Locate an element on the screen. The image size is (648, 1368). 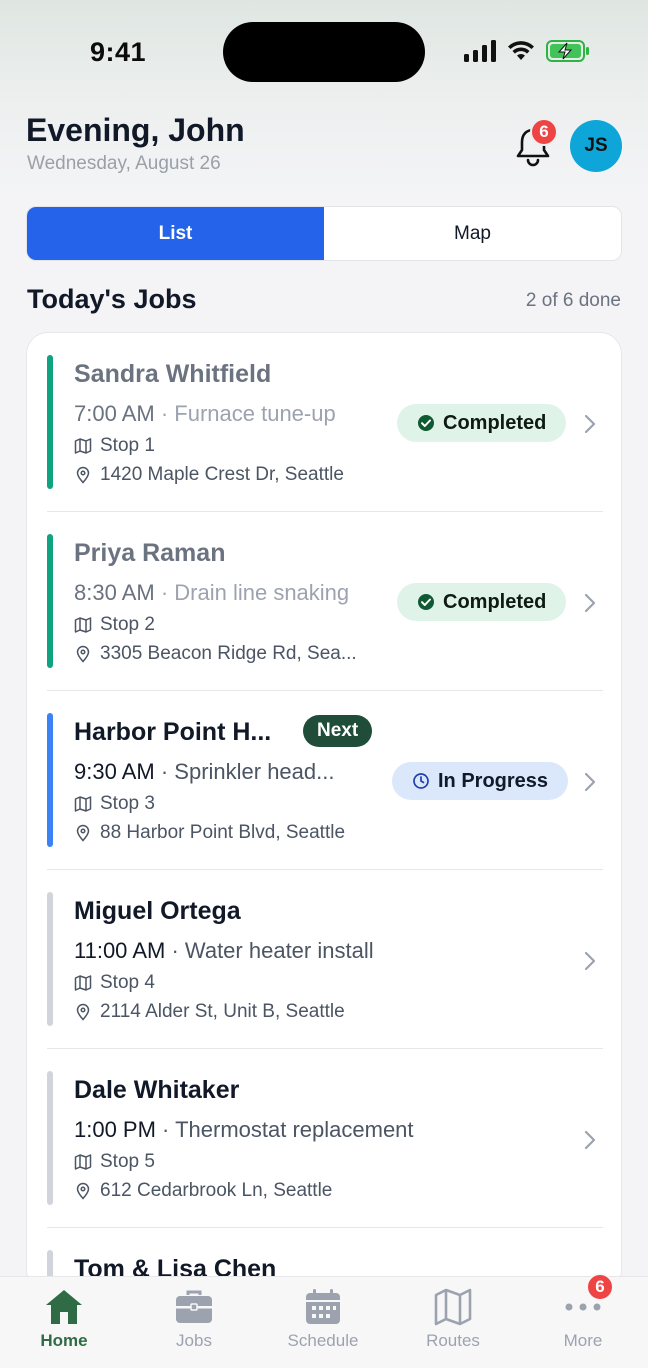
job-stop-label: Stop 3 is located at coordinates (127, 803).